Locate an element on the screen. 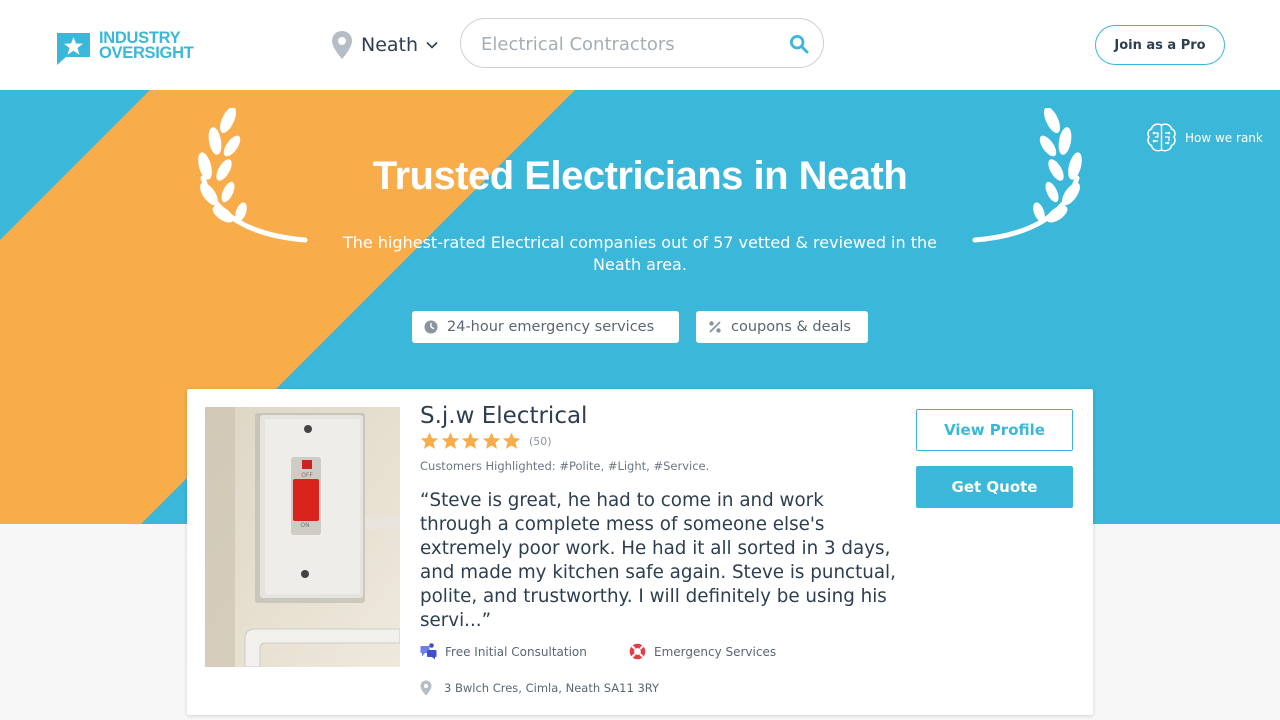 Image resolution: width=1280 pixels, height=720 pixels. business-photo: OFF ON is located at coordinates (302, 537).